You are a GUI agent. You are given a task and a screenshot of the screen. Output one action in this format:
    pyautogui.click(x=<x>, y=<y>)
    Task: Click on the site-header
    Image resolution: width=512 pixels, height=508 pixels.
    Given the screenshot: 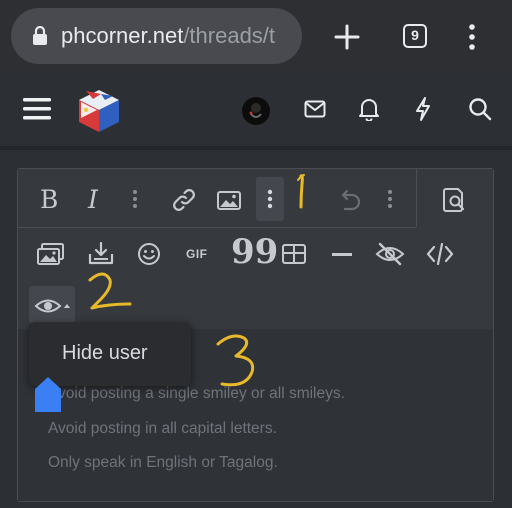 What is the action you would take?
    pyautogui.click(x=256, y=110)
    